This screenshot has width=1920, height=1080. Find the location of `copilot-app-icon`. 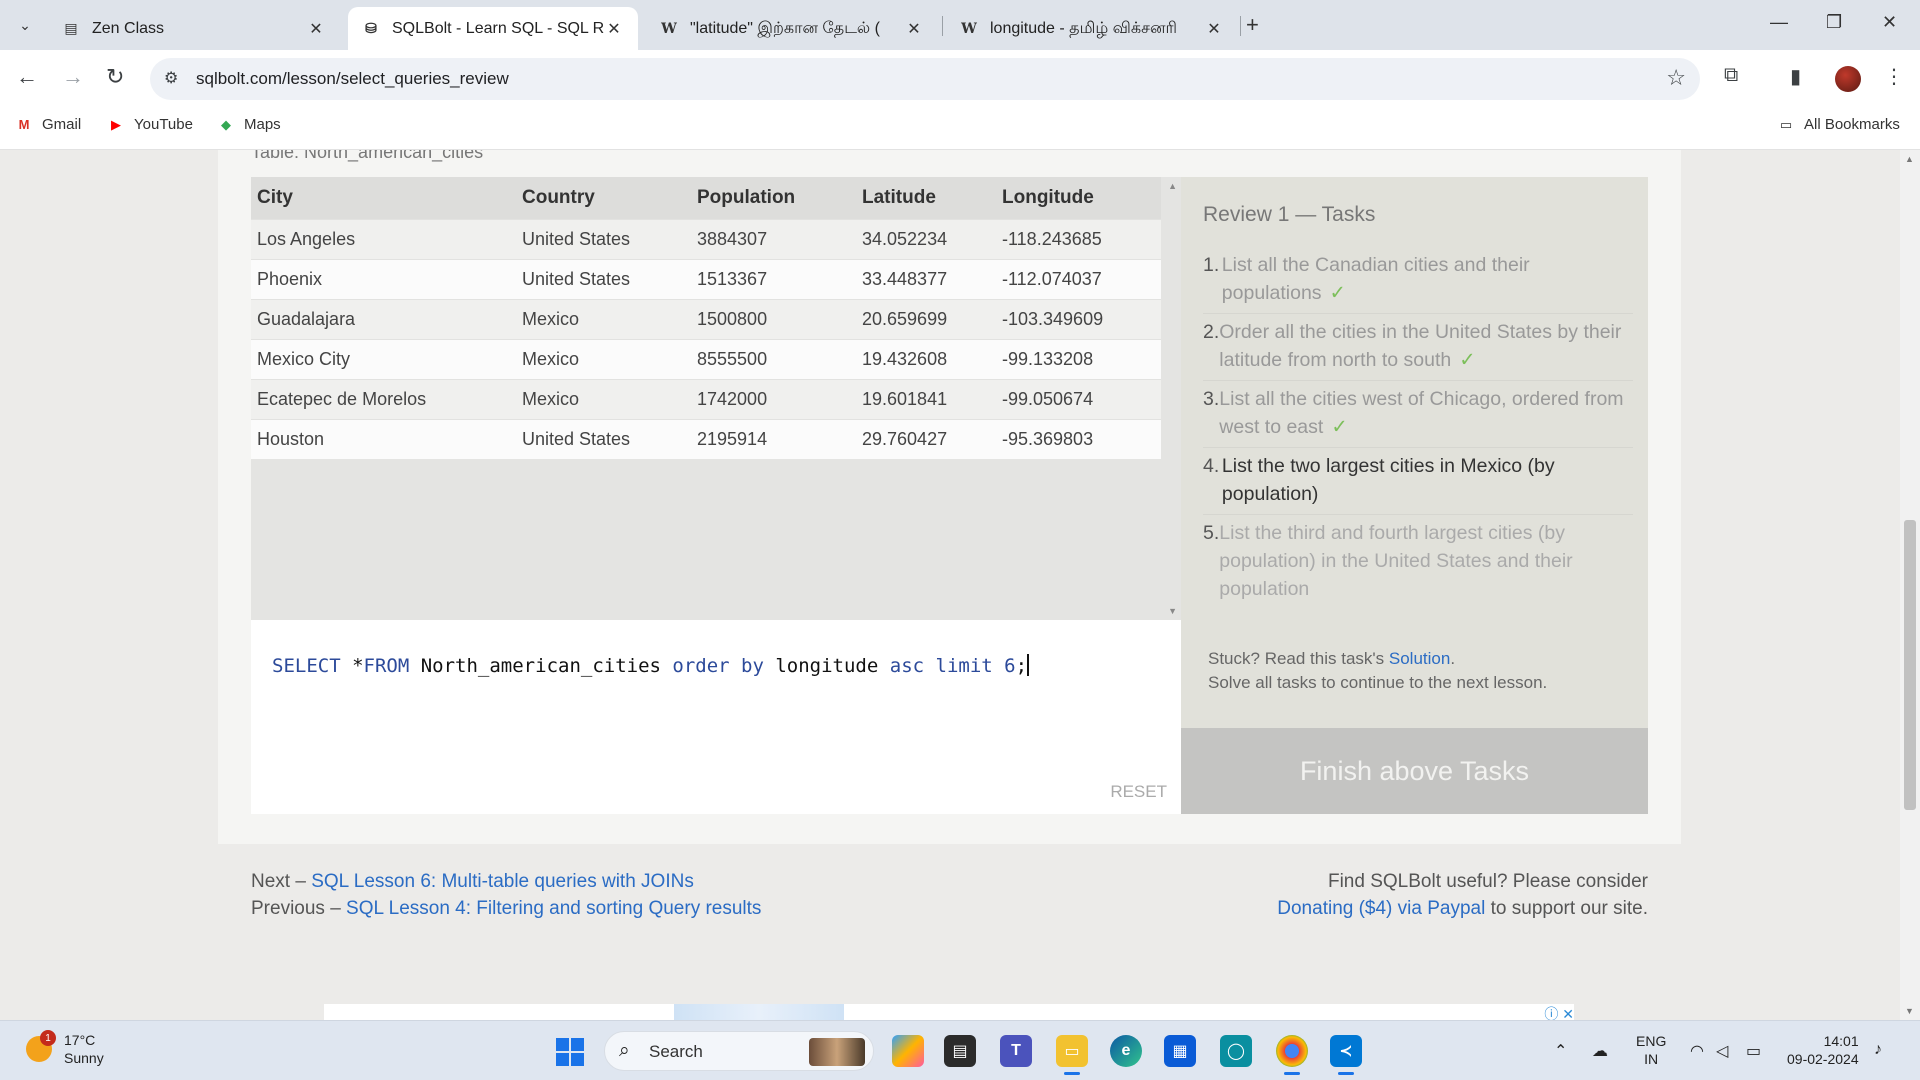

copilot-app-icon is located at coordinates (908, 1051).